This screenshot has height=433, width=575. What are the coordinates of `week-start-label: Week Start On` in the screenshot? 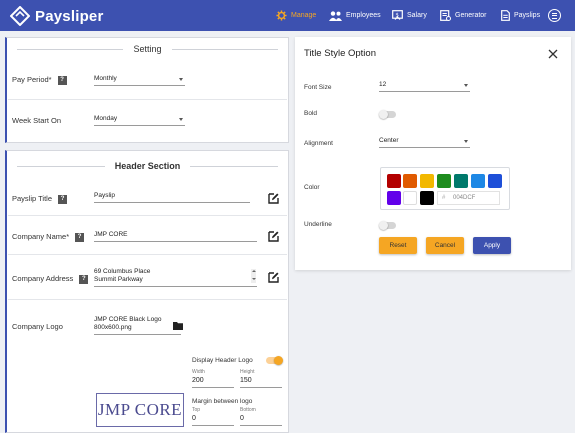 It's located at (37, 120).